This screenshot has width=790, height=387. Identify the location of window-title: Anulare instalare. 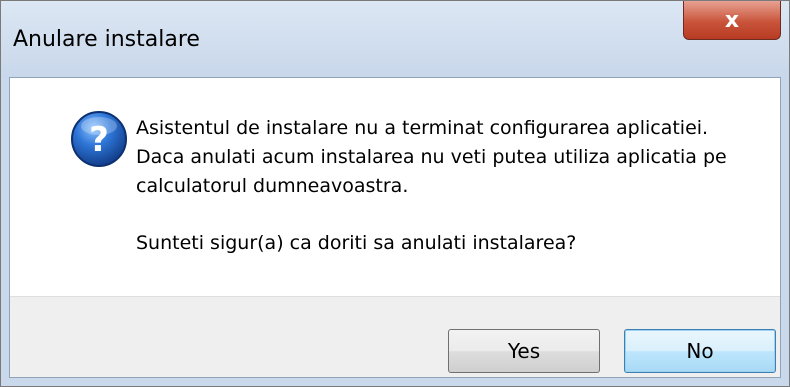
(106, 39).